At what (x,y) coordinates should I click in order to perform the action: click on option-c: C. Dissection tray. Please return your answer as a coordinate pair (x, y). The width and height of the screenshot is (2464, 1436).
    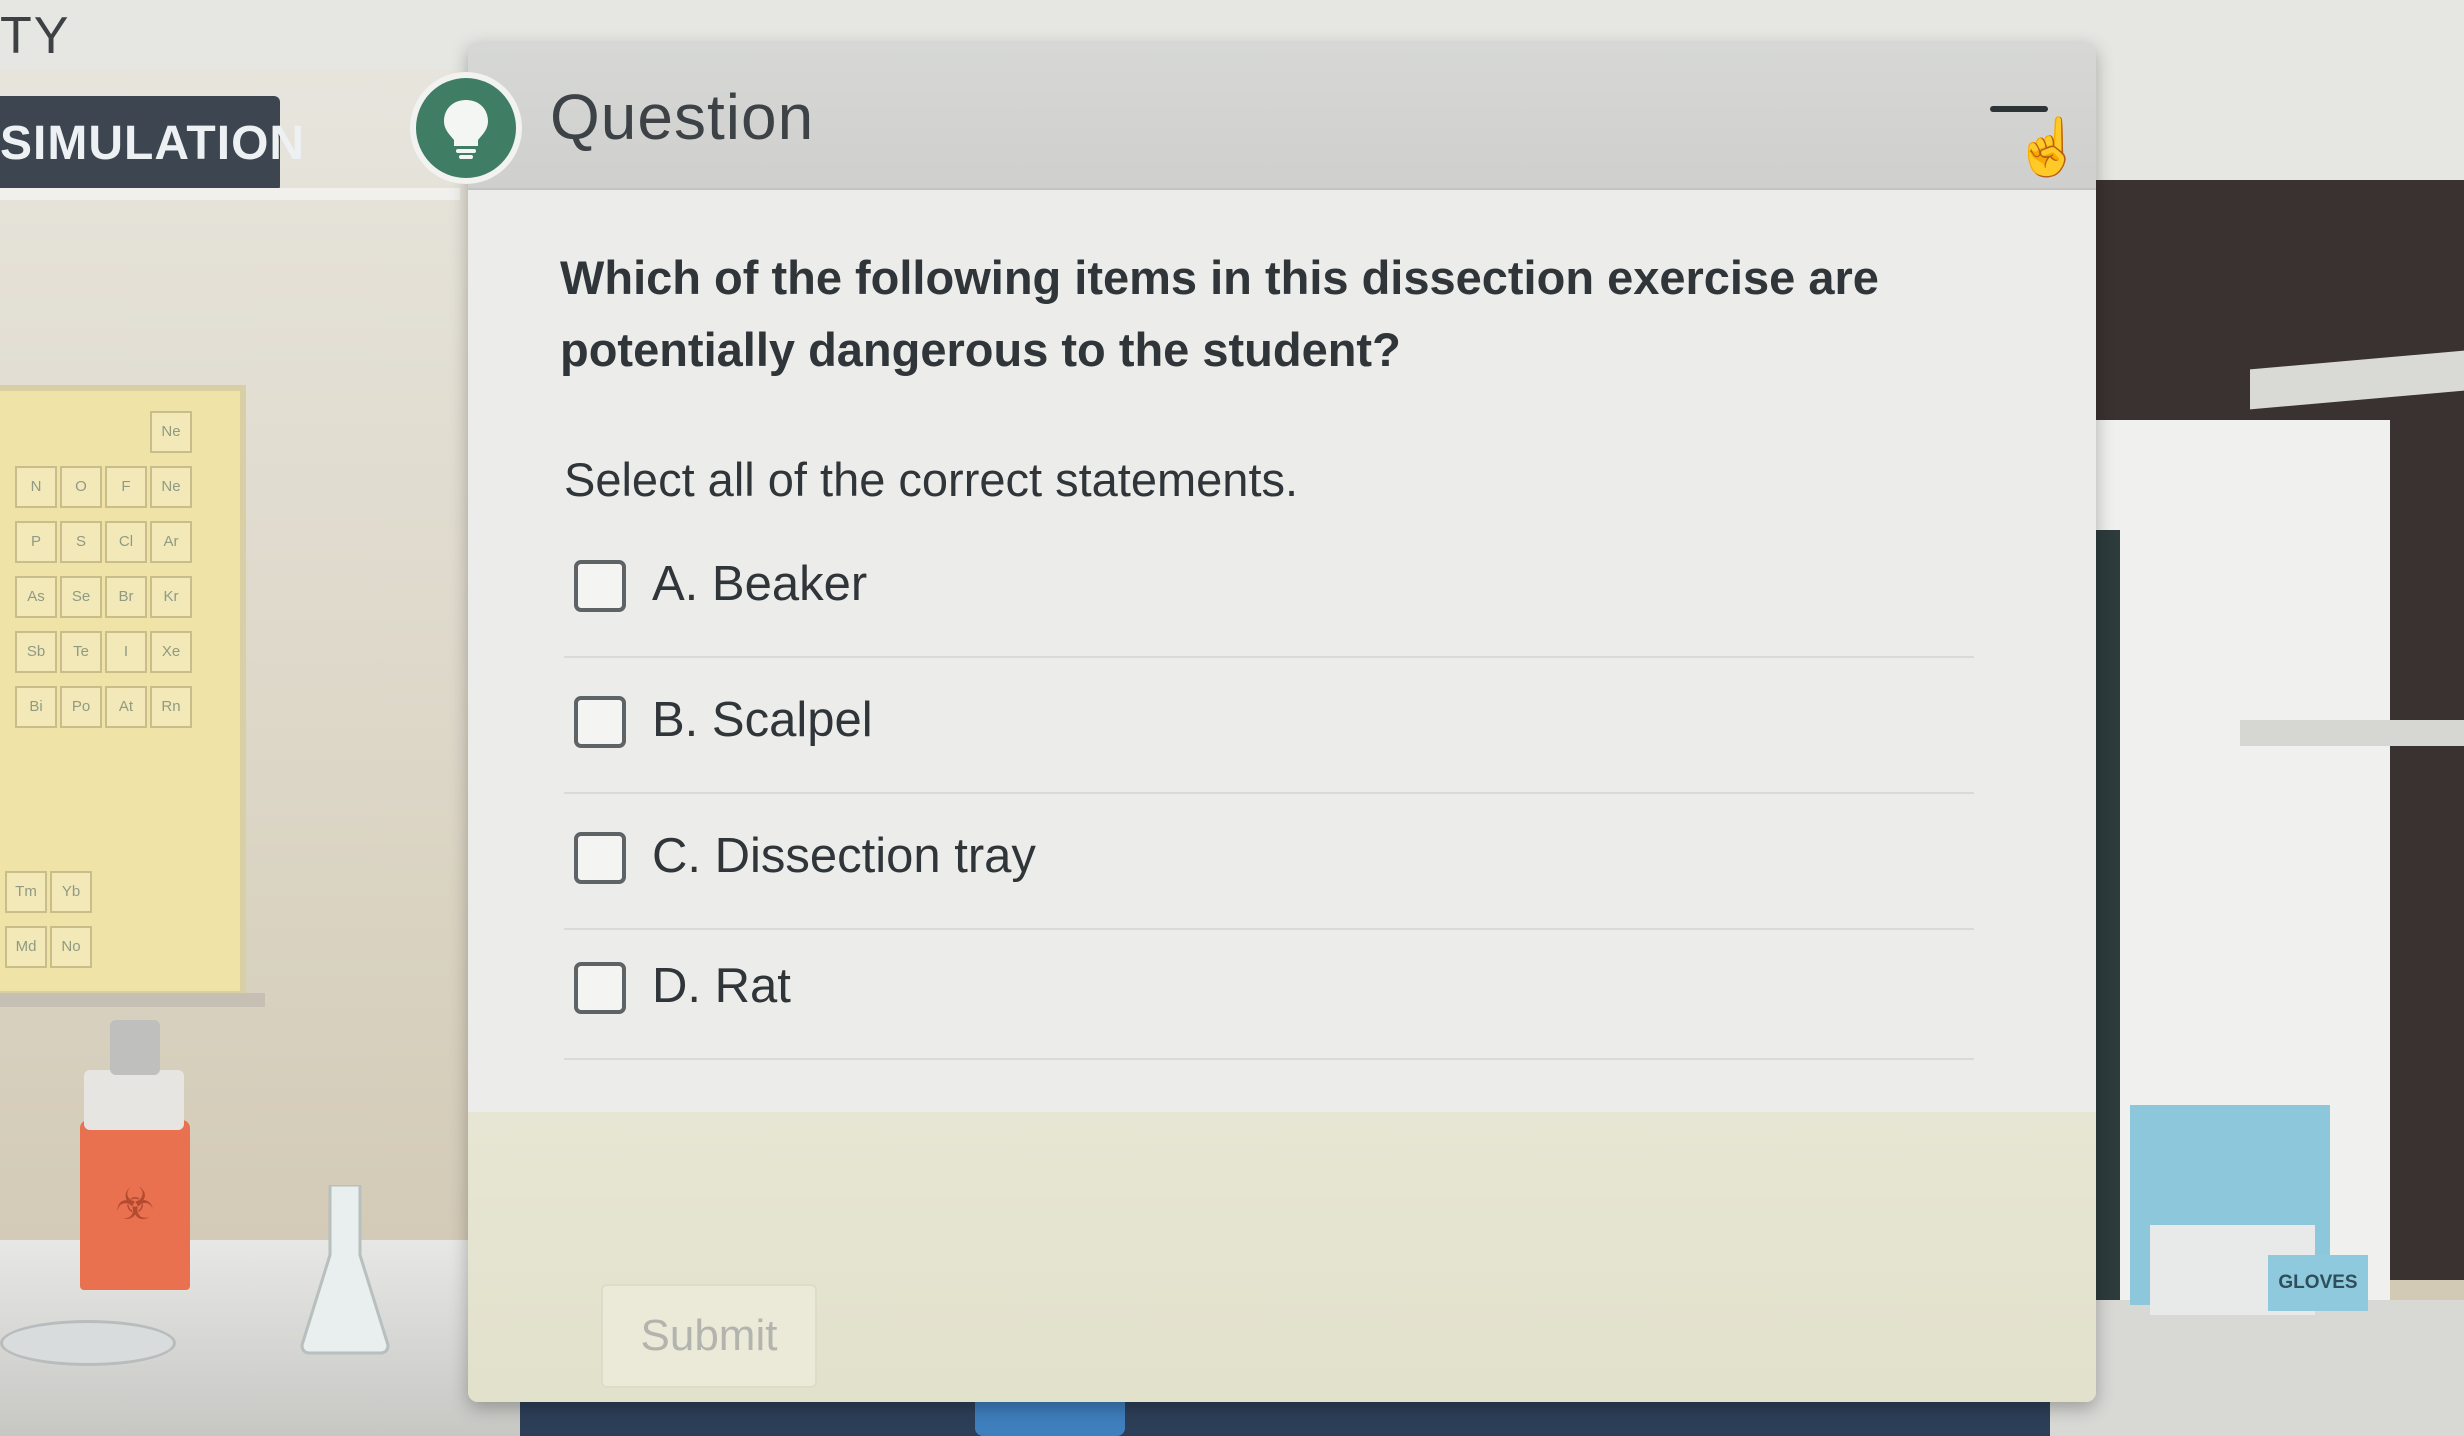
    Looking at the image, I should click on (1269, 861).